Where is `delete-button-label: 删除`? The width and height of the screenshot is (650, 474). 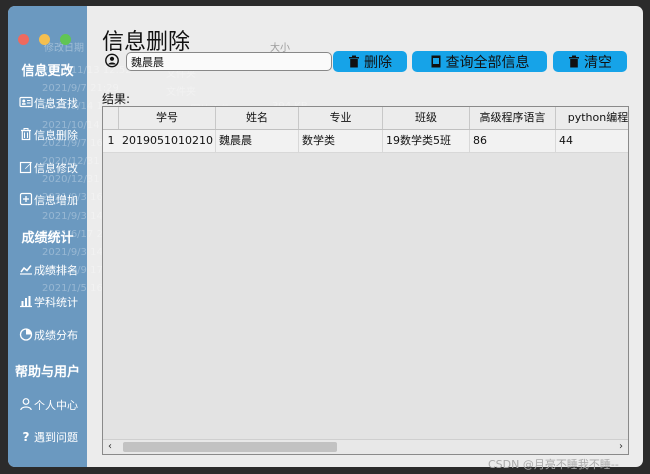 delete-button-label: 删除 is located at coordinates (378, 62).